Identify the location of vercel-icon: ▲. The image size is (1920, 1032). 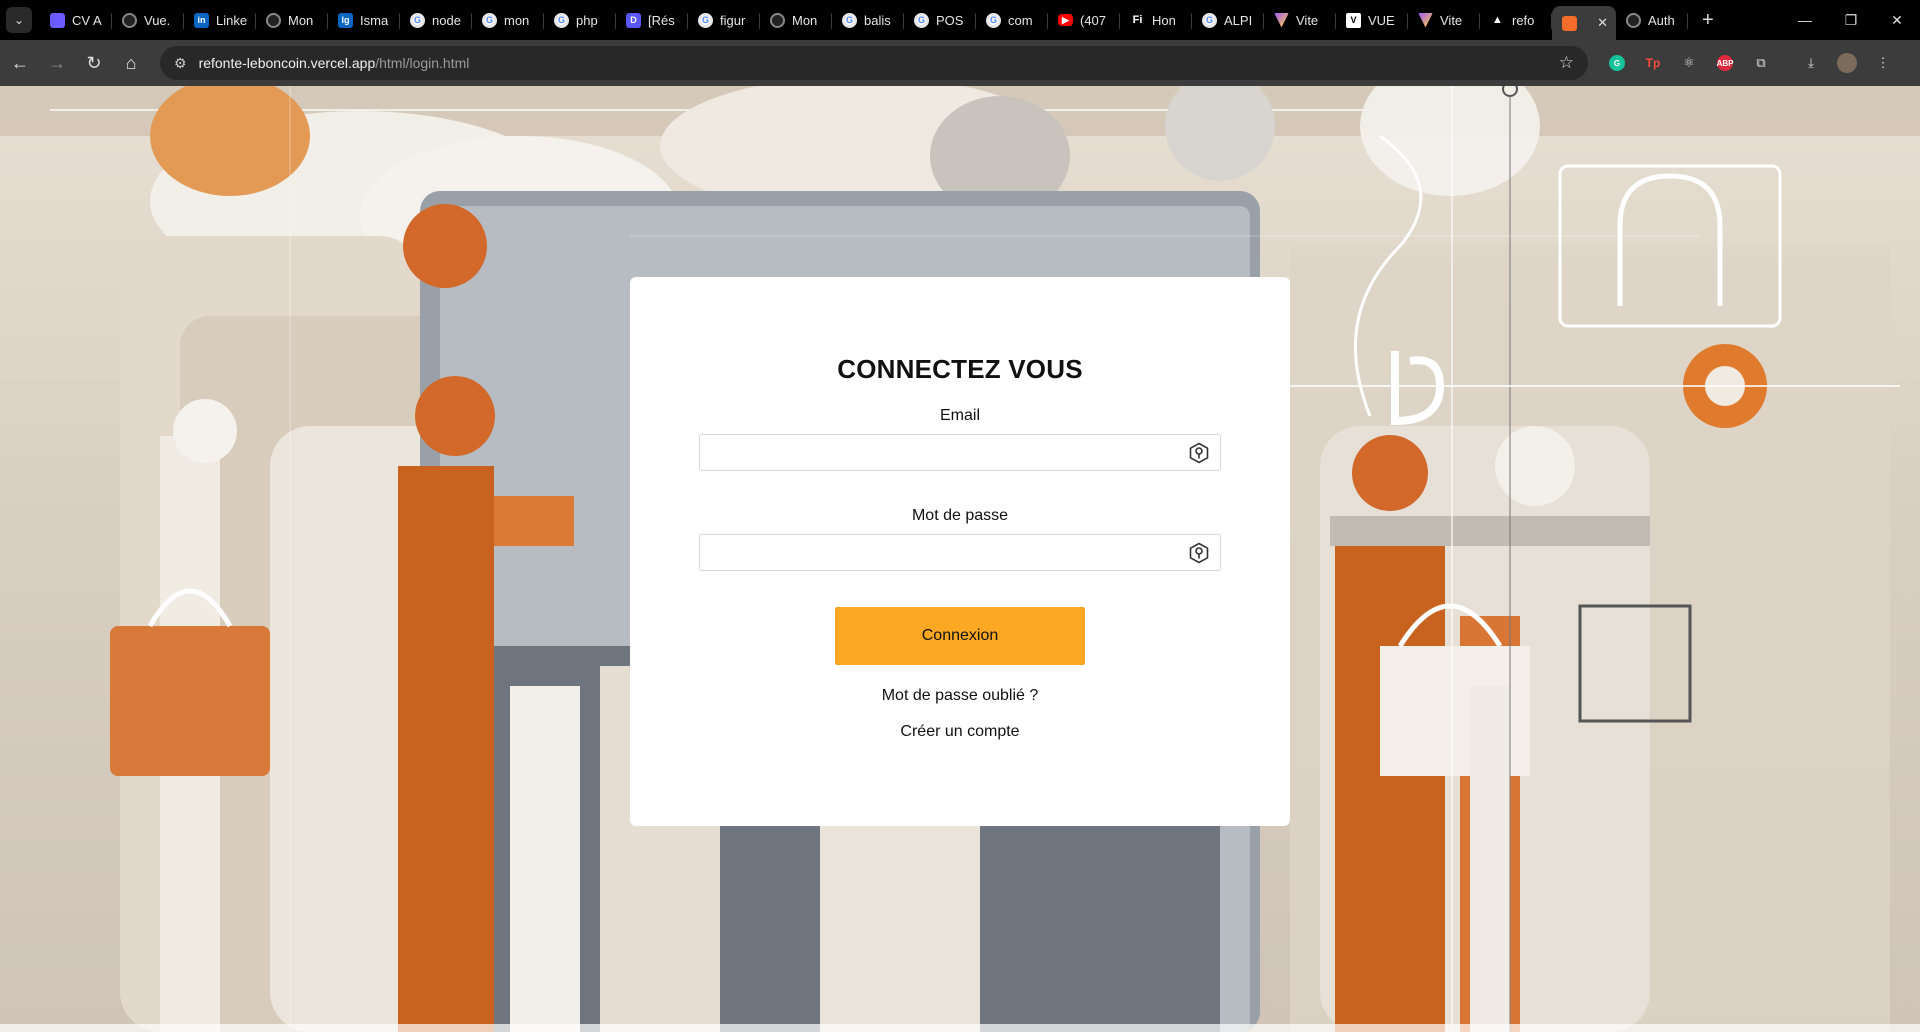
(1497, 20).